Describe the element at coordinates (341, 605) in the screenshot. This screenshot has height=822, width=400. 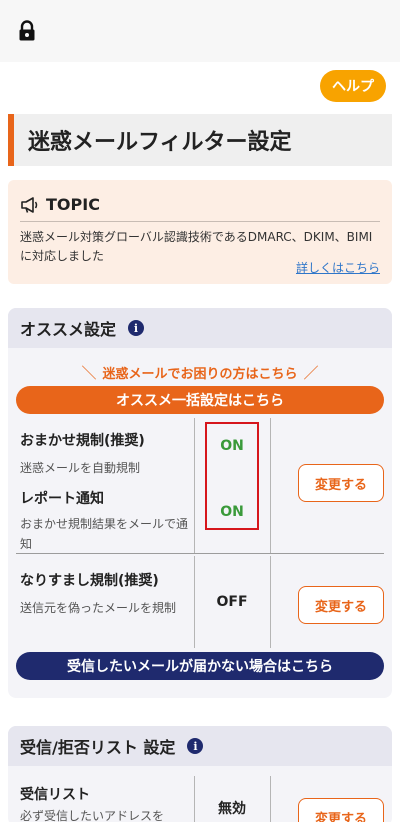
I see `narisumashi-change-button: 変更する` at that location.